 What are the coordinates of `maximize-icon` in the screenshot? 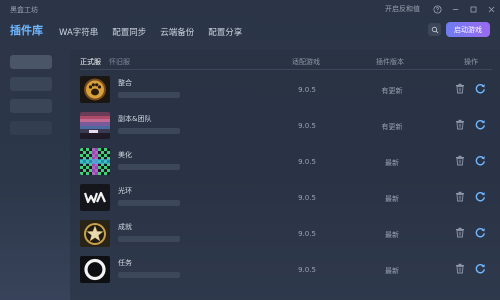 It's located at (473, 9).